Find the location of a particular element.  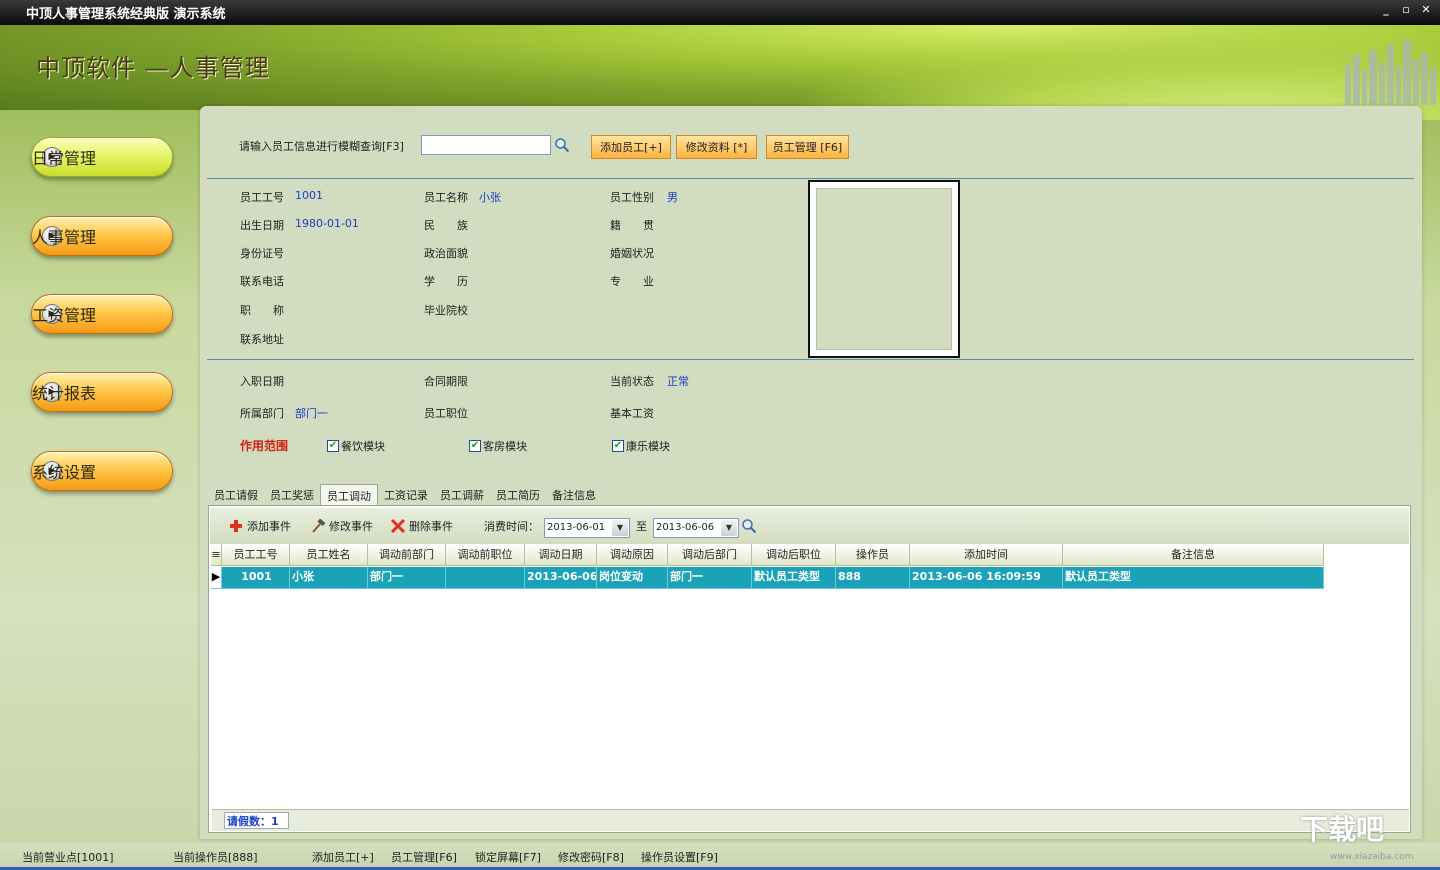

nav-hr-management: ▶ 人事管理 is located at coordinates (102, 236).